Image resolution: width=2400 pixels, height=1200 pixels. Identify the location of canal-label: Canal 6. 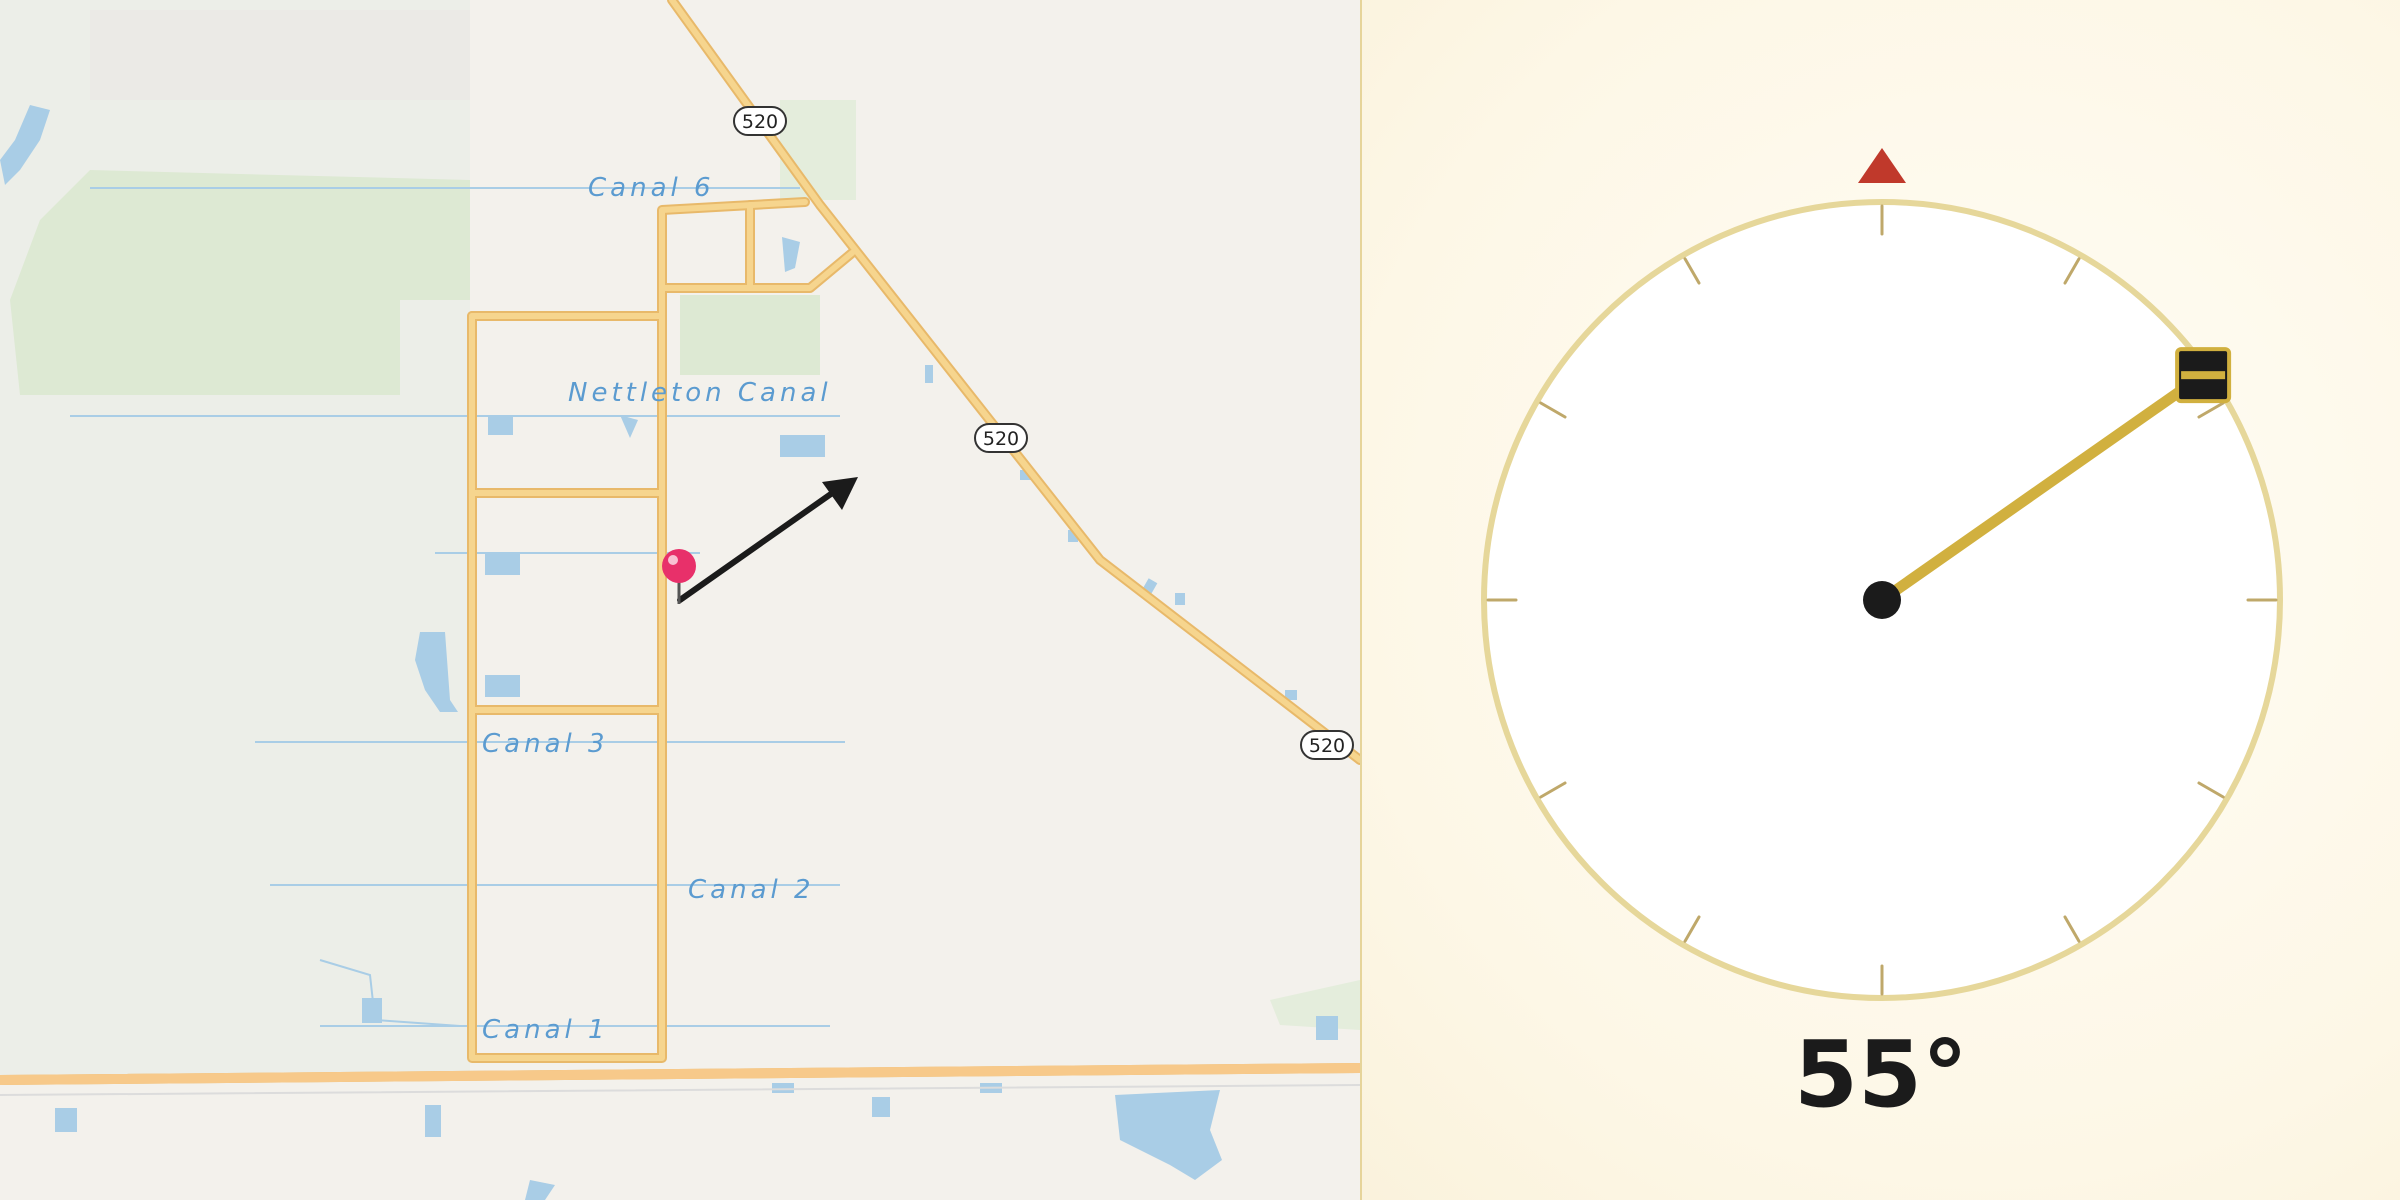
(651, 188).